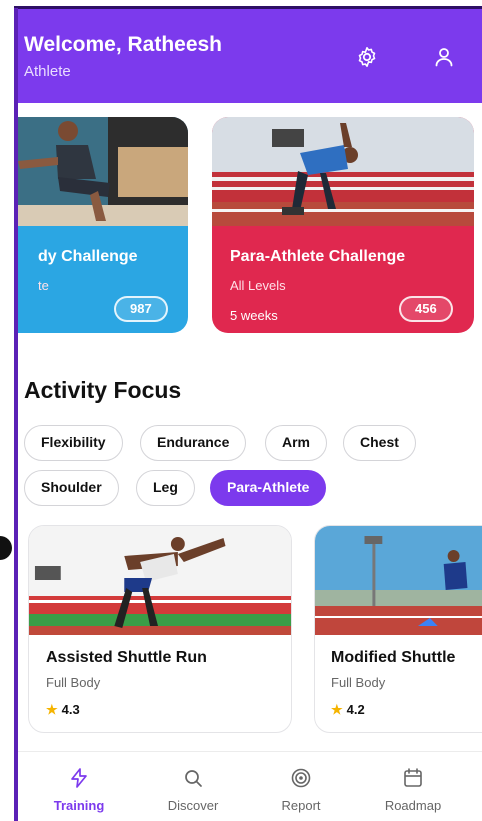 This screenshot has width=482, height=821. What do you see at coordinates (301, 805) in the screenshot?
I see `nav-label: Report` at bounding box center [301, 805].